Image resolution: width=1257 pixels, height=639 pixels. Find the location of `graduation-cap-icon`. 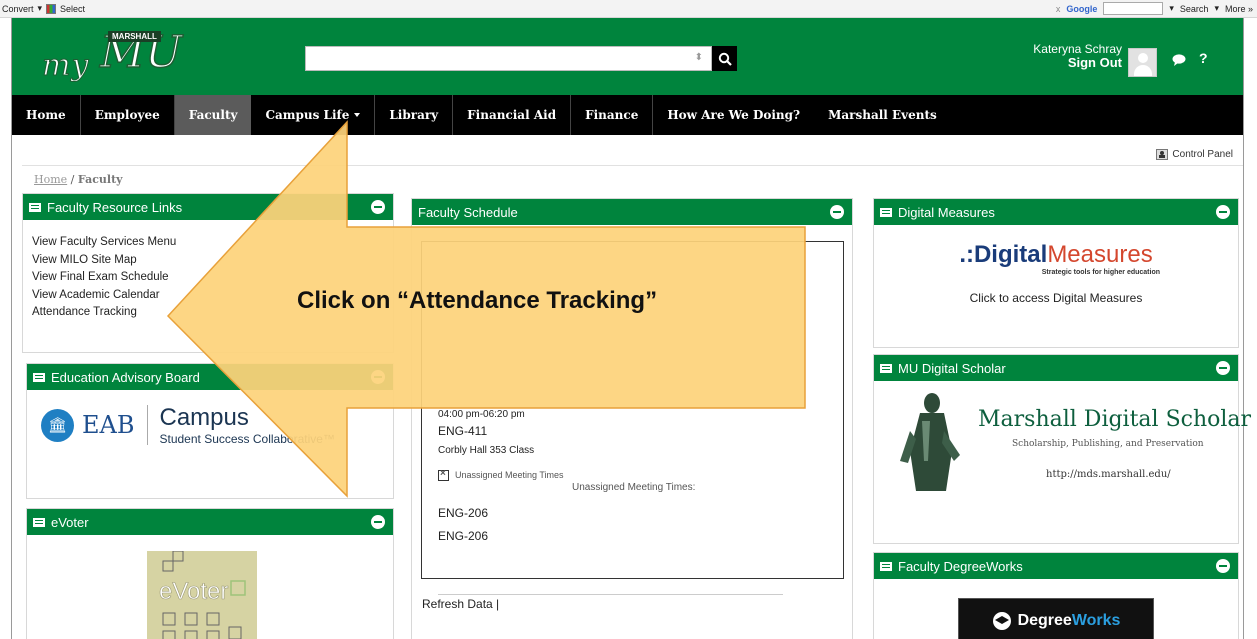

graduation-cap-icon is located at coordinates (1001, 620).